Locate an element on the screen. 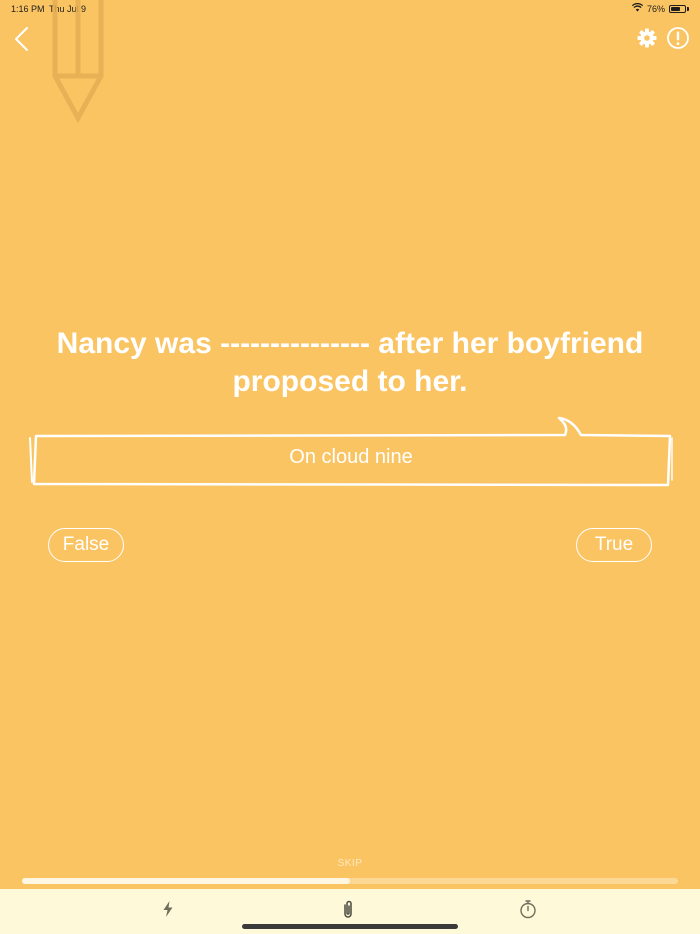 Image resolution: width=700 pixels, height=934 pixels. home-indicator is located at coordinates (350, 926).